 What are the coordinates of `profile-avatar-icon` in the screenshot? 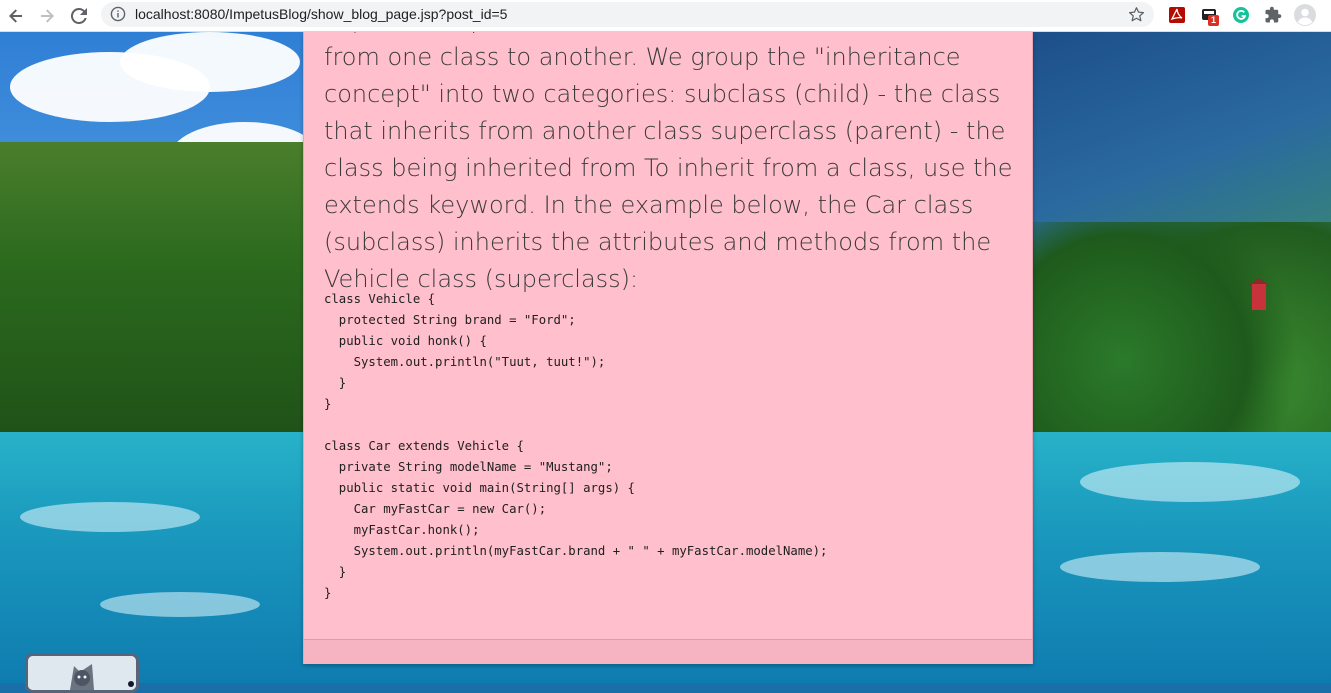 It's located at (1305, 15).